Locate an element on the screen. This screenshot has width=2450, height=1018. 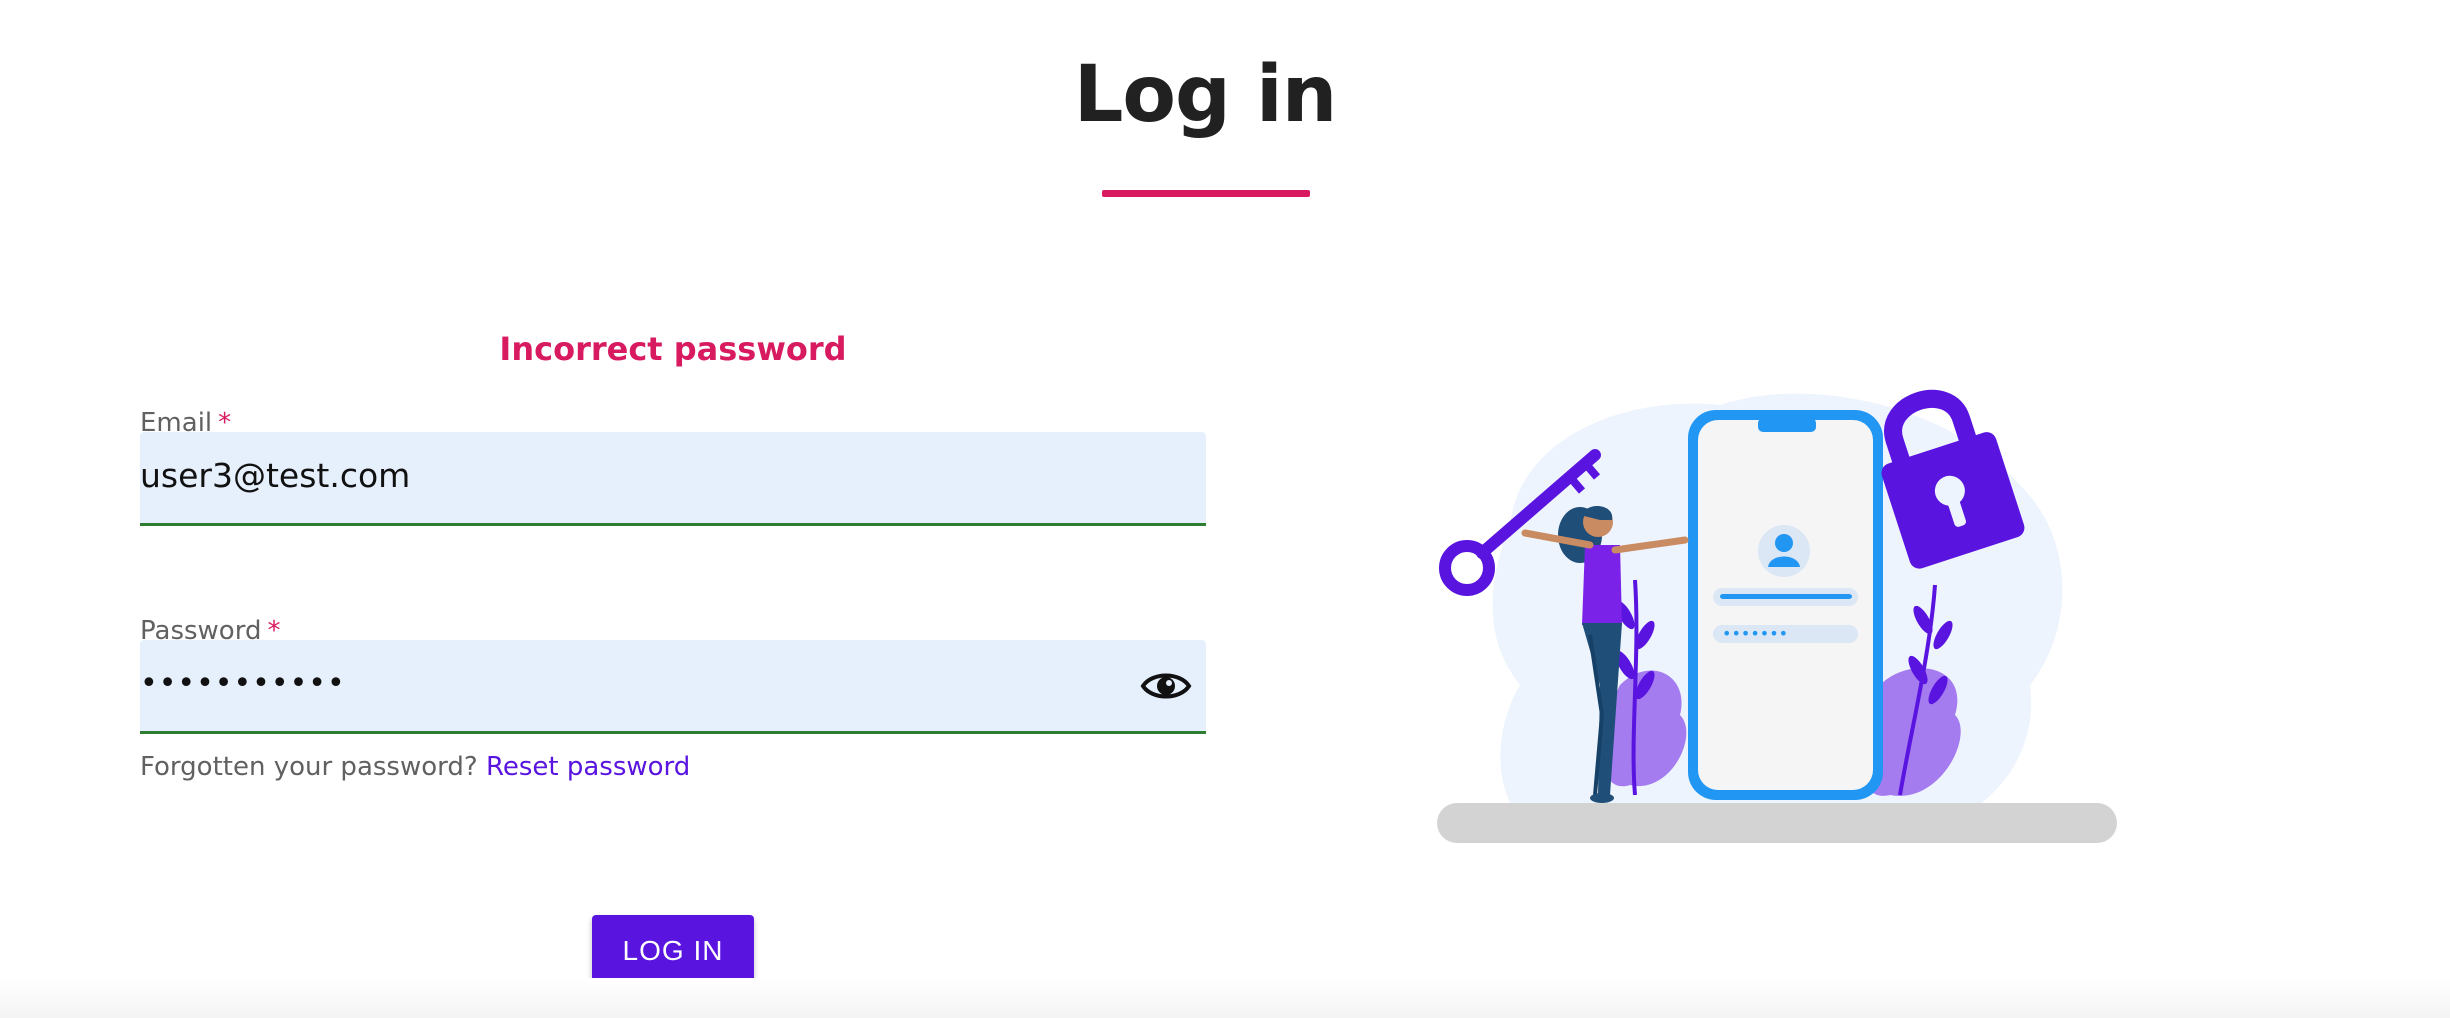
bottom-fade is located at coordinates (1225, 998).